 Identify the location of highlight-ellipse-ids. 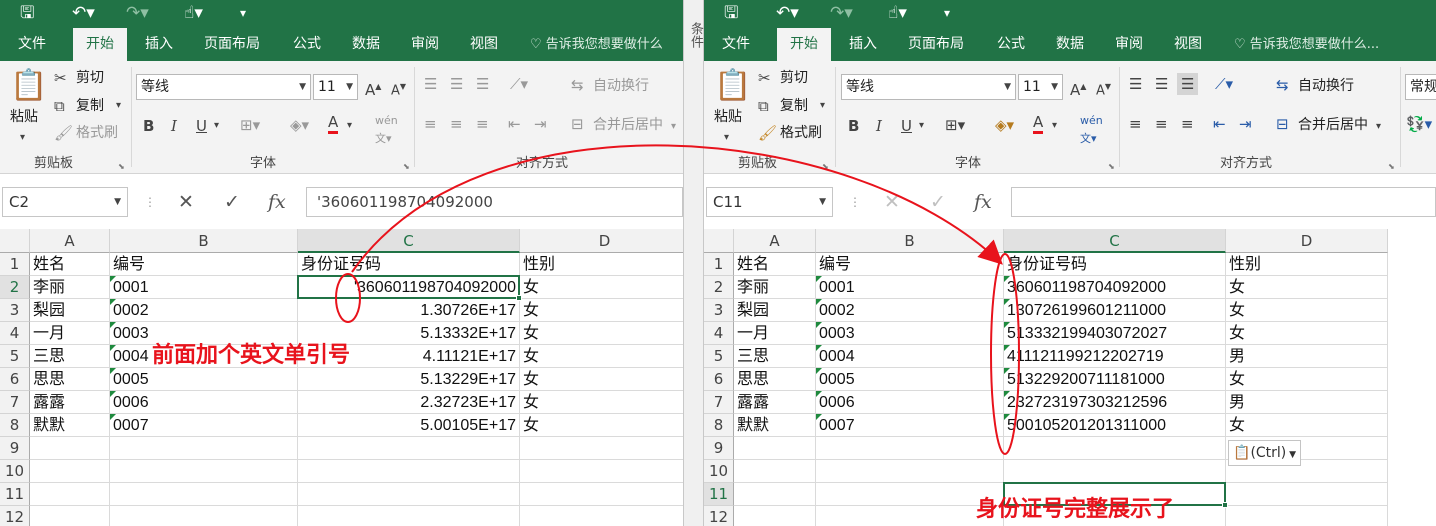
(1005, 354).